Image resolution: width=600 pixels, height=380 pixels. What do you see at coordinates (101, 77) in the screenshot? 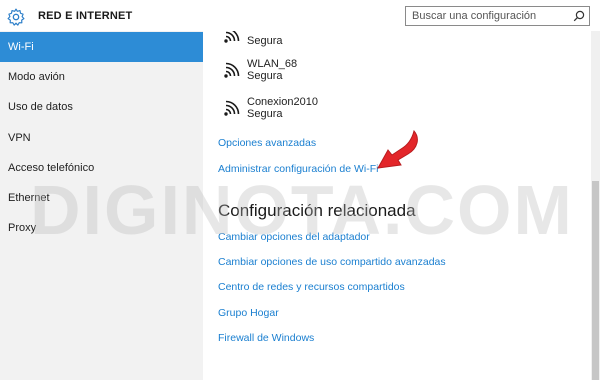
I see `sidebar-item-airplane-mode: Modo avión` at bounding box center [101, 77].